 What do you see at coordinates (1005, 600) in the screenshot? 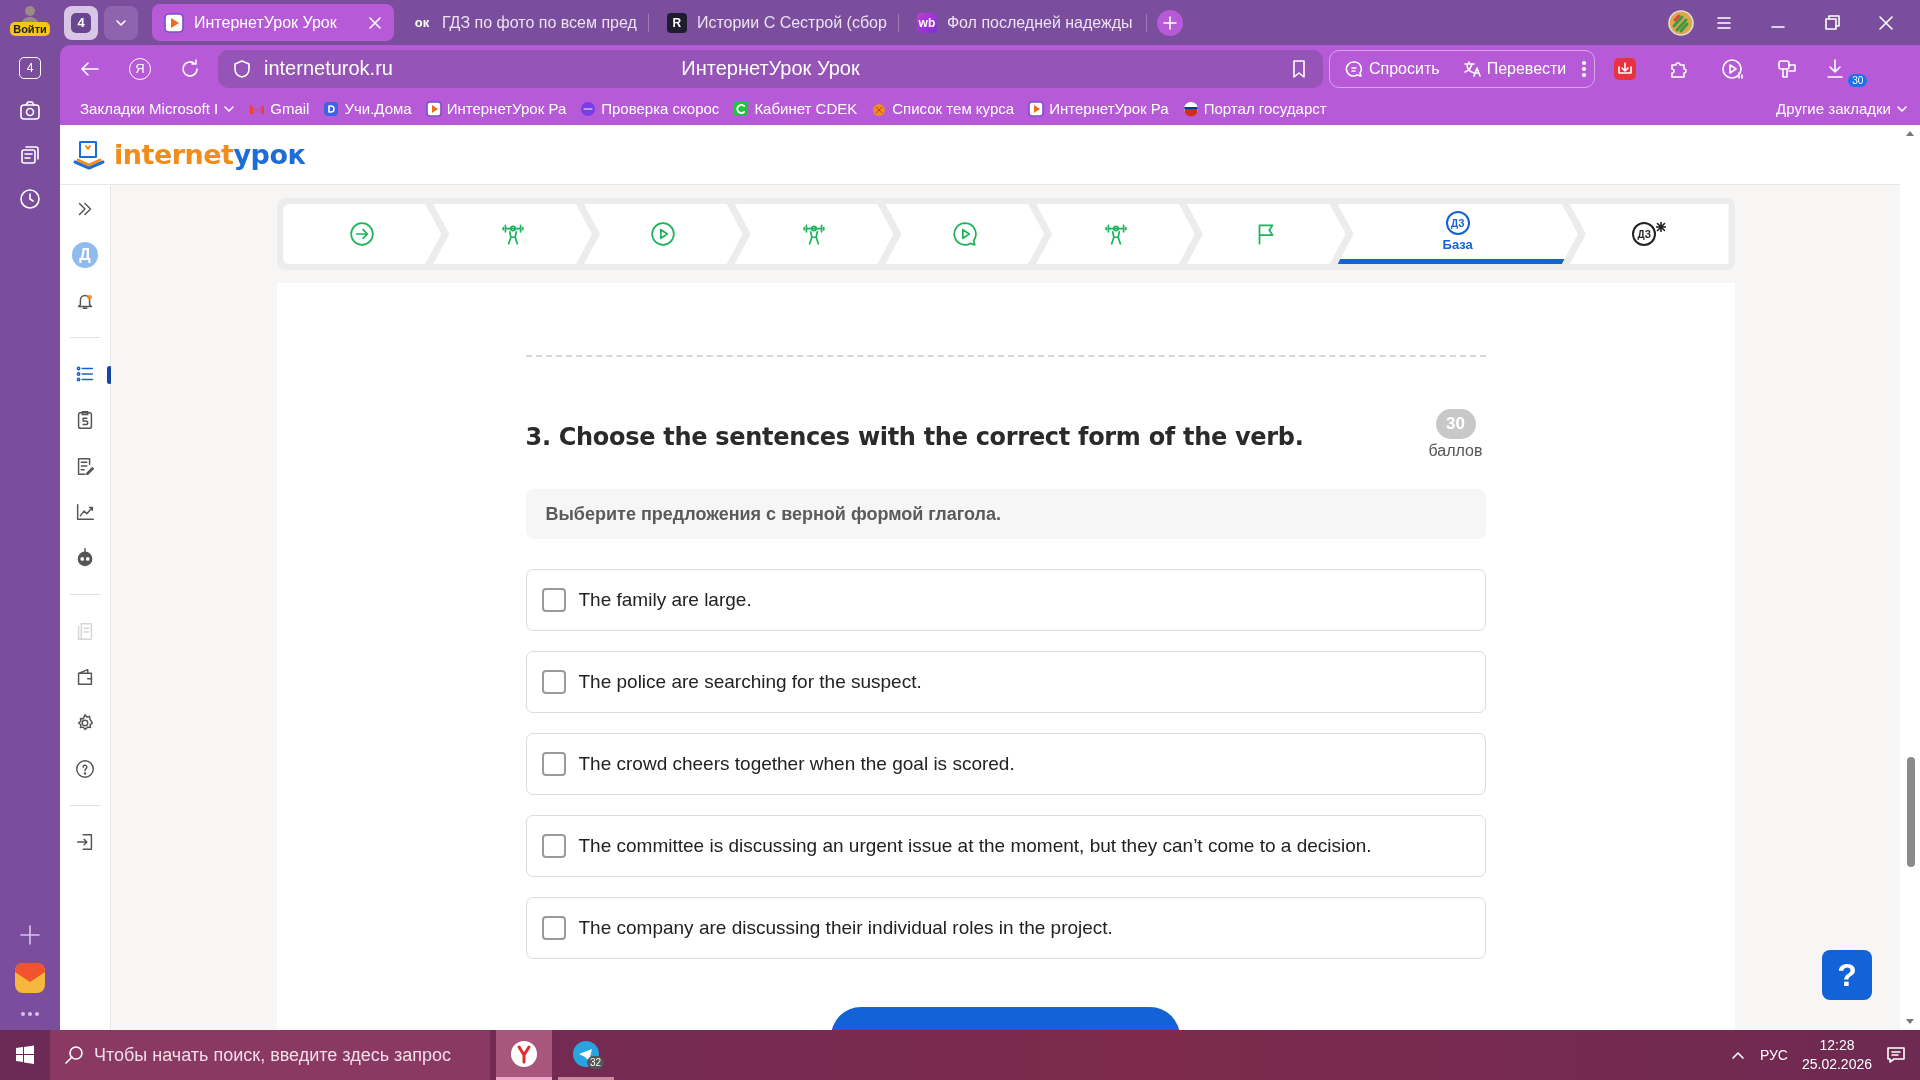
I see `answer-option: The family are large.` at bounding box center [1005, 600].